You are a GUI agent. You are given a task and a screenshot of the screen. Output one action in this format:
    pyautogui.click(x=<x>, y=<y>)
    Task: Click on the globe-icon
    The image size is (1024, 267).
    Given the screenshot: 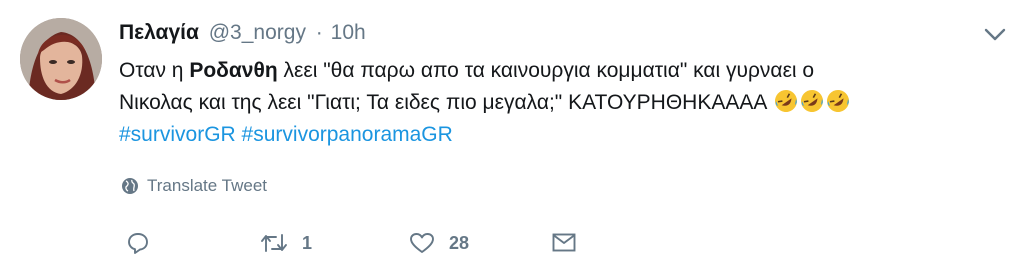 What is the action you would take?
    pyautogui.click(x=130, y=186)
    